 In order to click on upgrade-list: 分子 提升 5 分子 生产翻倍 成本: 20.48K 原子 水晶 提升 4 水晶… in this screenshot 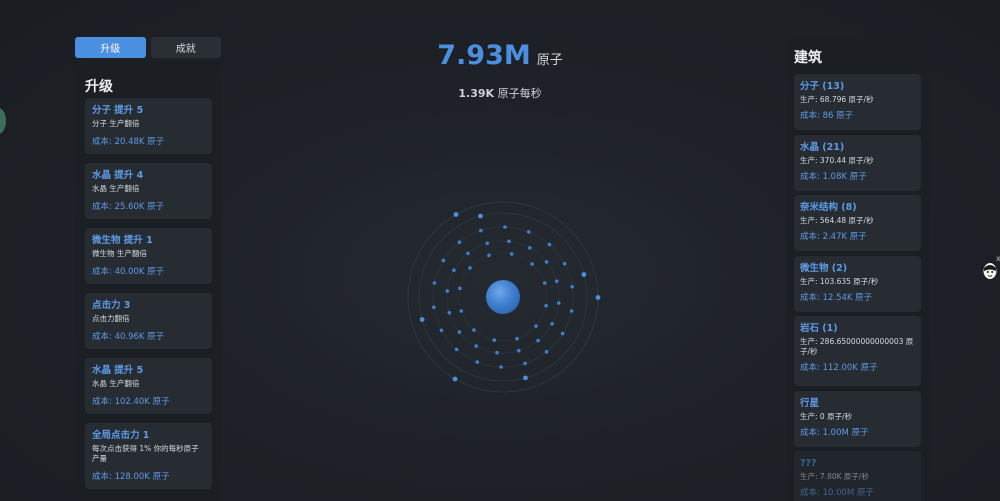, I will do `click(148, 293)`.